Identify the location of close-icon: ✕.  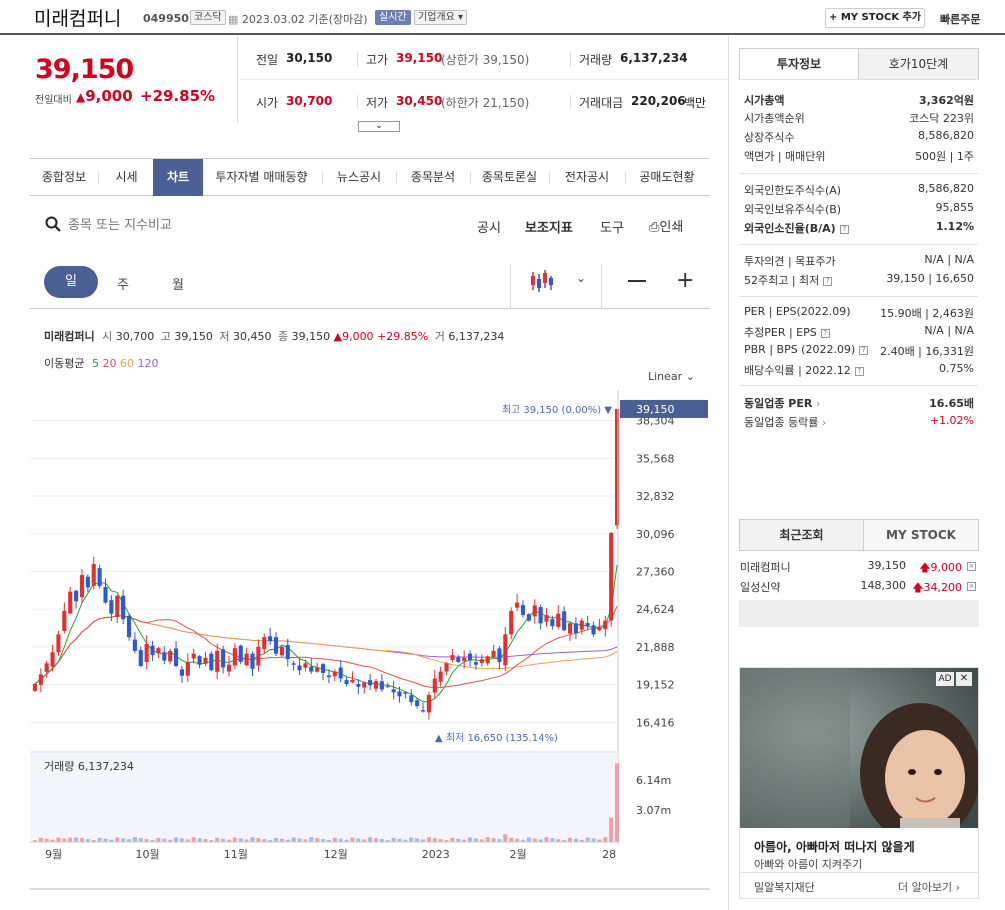
(964, 679).